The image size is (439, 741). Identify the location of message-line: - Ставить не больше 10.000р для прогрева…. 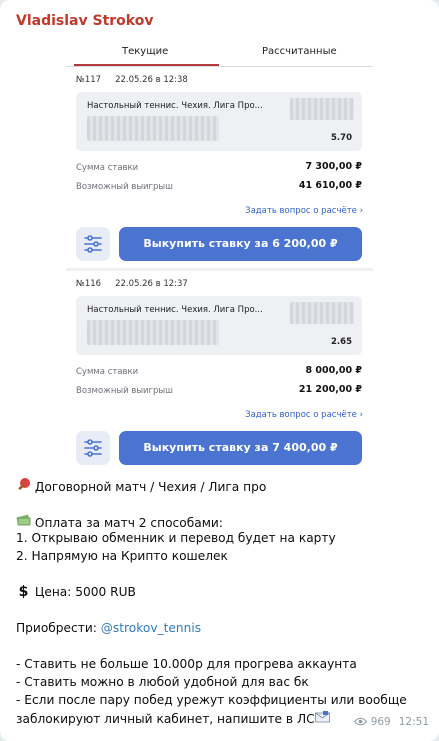
(186, 664).